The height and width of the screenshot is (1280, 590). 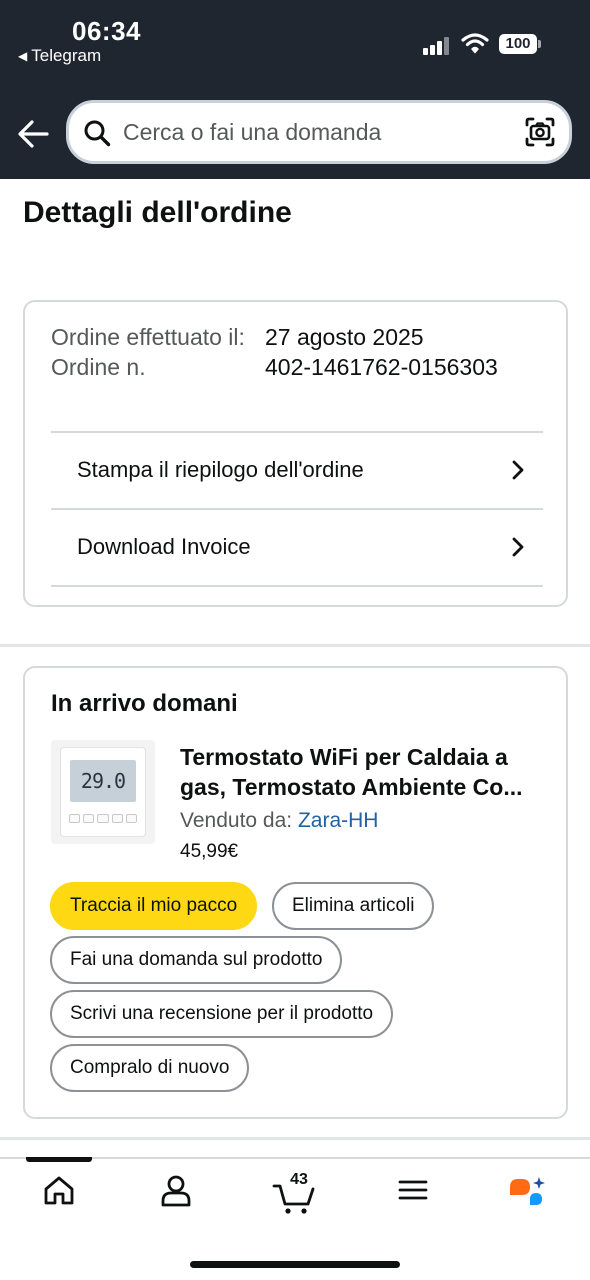 I want to click on shipment-status-title: In arrivo domani, so click(x=144, y=703).